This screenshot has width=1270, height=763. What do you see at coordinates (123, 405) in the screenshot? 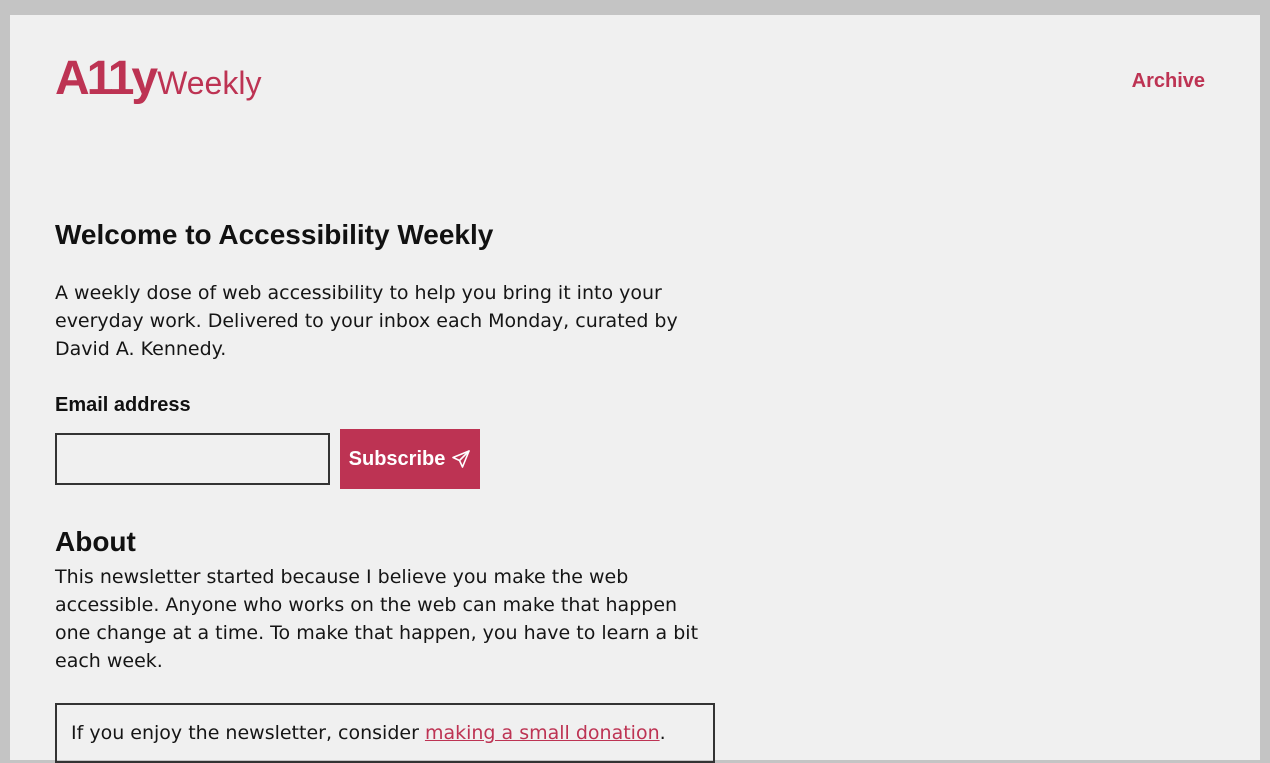
I see `email-label: Email address` at bounding box center [123, 405].